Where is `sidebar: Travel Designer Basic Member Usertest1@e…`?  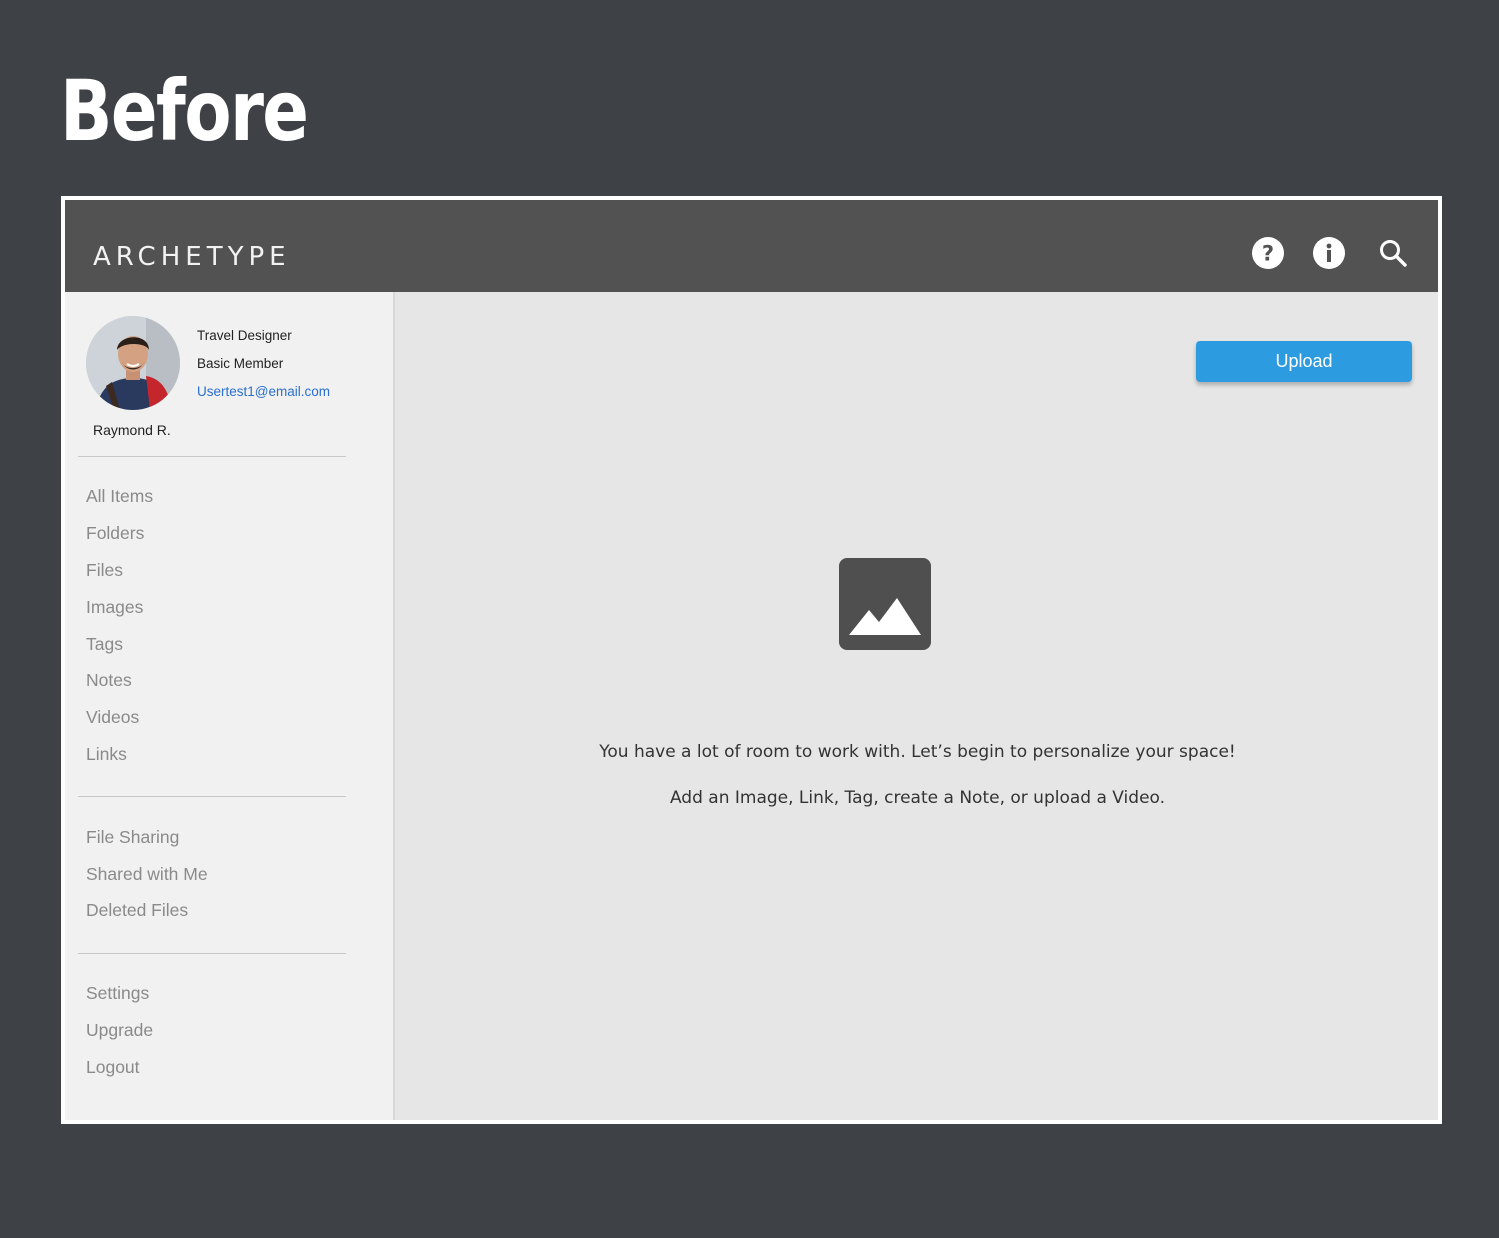
sidebar: Travel Designer Basic Member Usertest1@e… is located at coordinates (230, 706).